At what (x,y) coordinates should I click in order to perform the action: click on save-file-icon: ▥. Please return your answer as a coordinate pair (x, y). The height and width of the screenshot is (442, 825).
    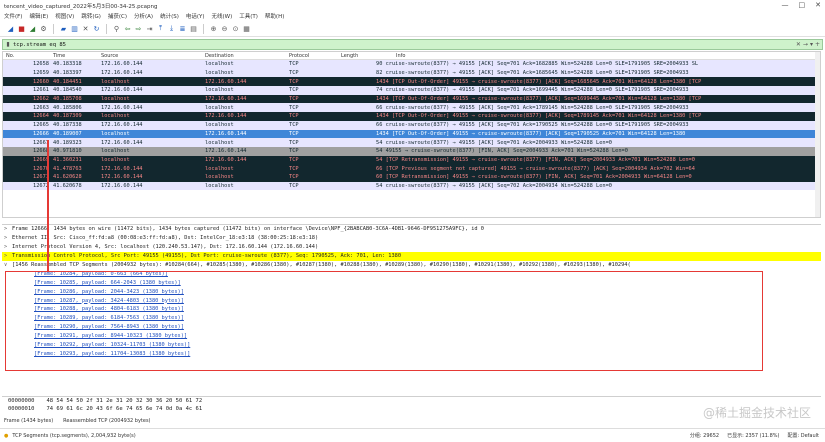
    Looking at the image, I should click on (74, 28).